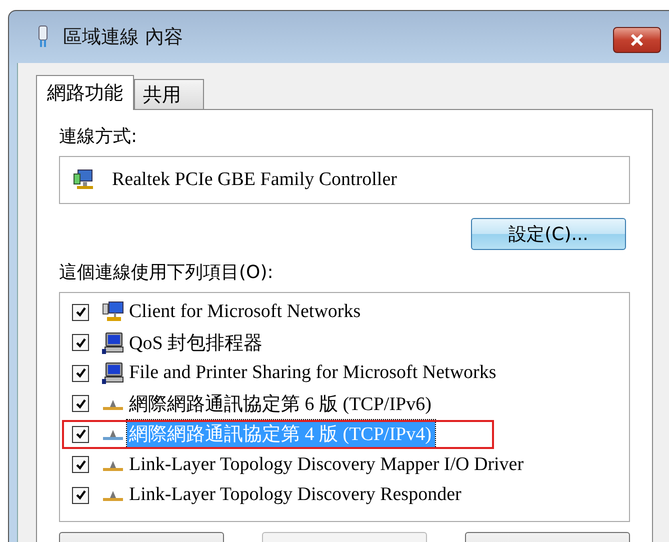 The image size is (669, 542). Describe the element at coordinates (84, 180) in the screenshot. I see `network-adapter-icon` at that location.